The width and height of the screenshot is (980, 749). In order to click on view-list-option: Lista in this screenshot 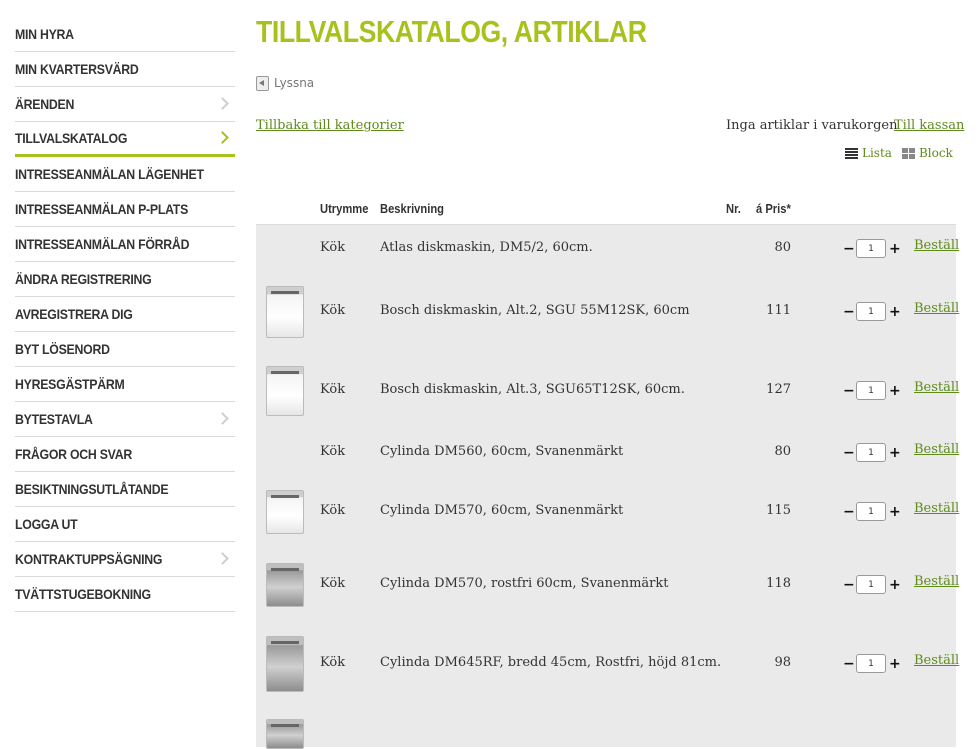, I will do `click(868, 153)`.